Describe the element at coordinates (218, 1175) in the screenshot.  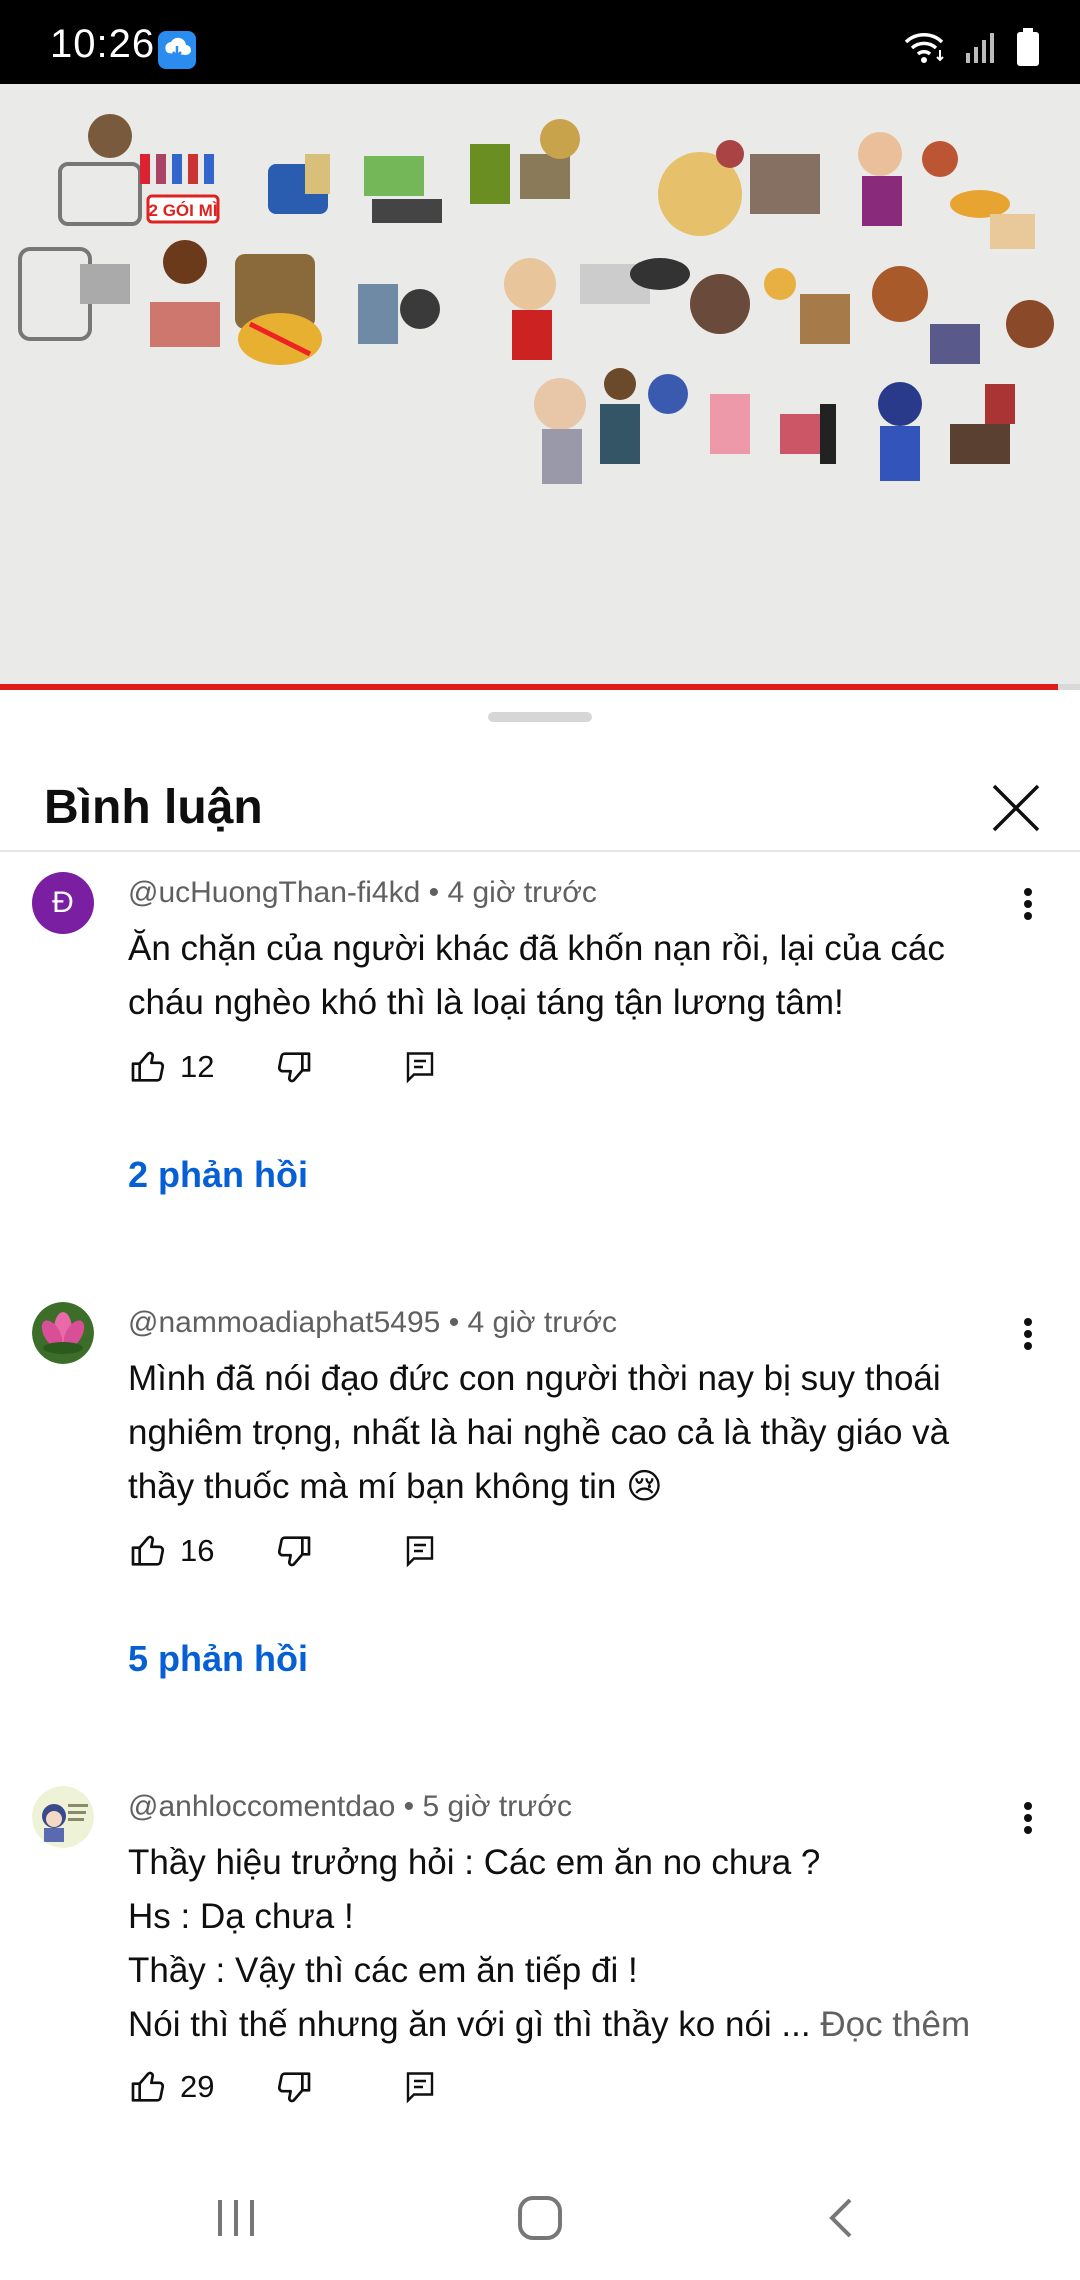
I see `view-replies-link: 2 phản hồi` at that location.